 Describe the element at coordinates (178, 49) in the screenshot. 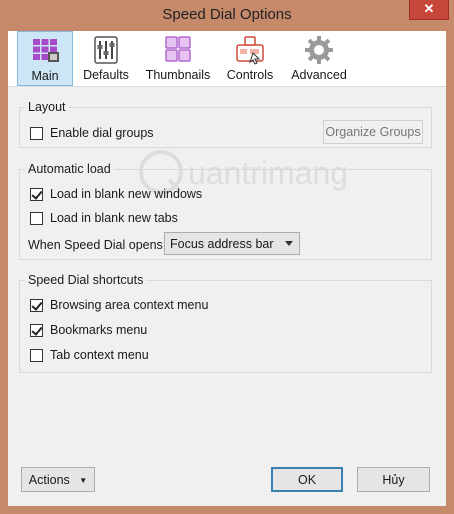

I see `thumbnails-icon` at that location.